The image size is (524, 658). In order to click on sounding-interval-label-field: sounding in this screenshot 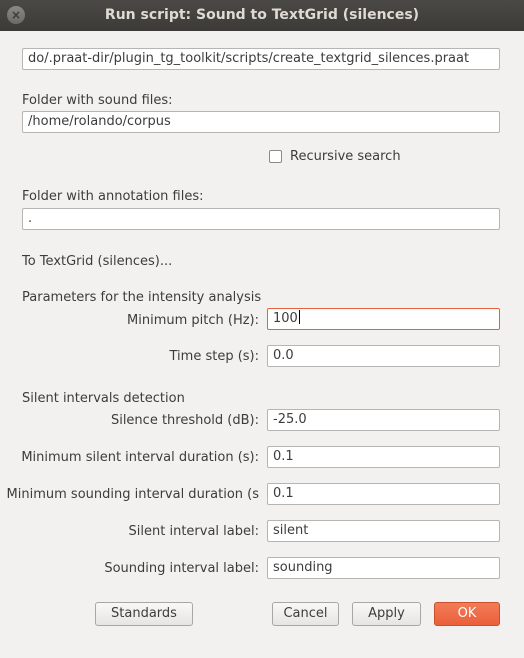, I will do `click(383, 568)`.